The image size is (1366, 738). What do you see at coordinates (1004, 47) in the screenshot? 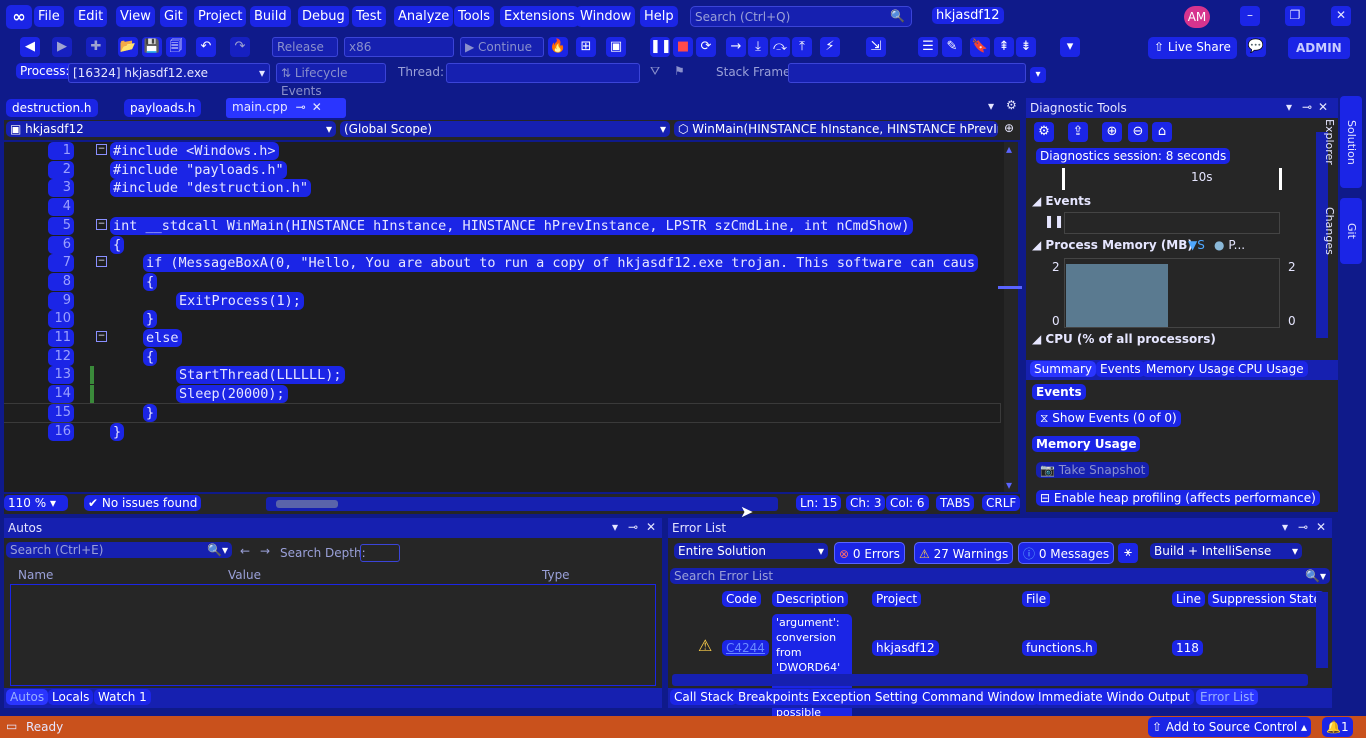
I see `bookmark-prev-icon: ⇞` at bounding box center [1004, 47].